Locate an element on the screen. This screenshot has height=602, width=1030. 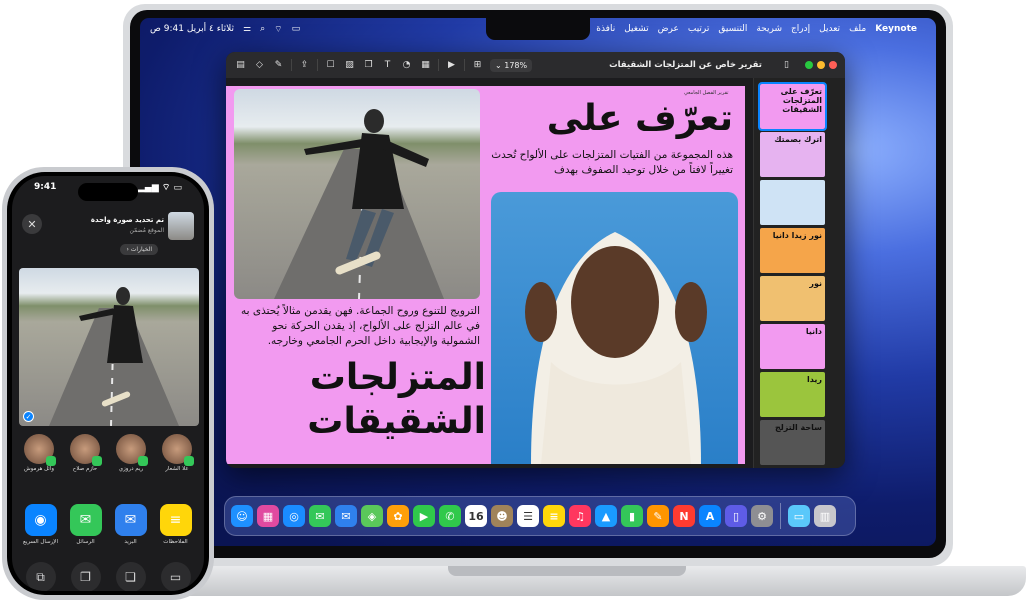
sidebar-icon: ▯ is located at coordinates (786, 65).